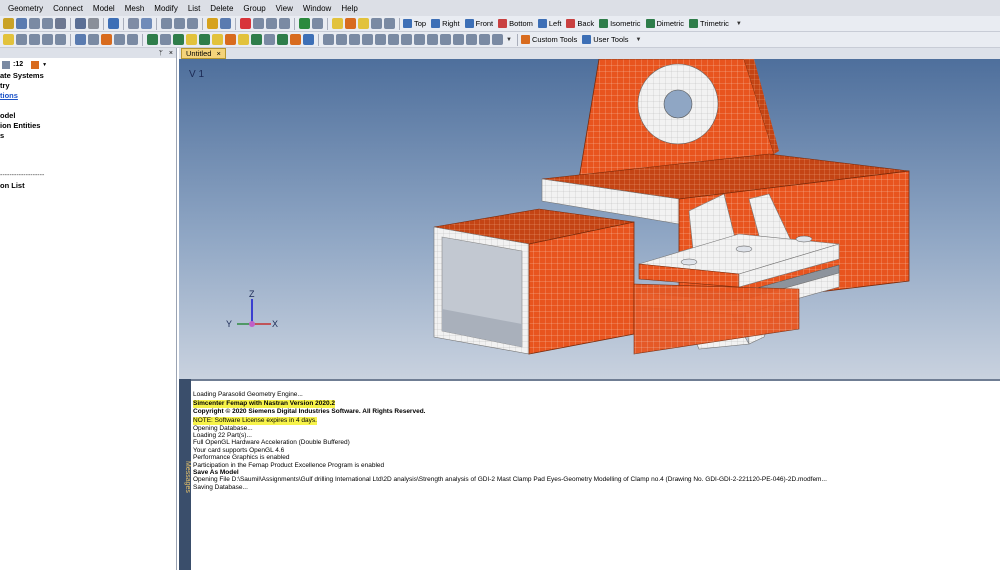 Image resolution: width=1000 pixels, height=570 pixels. Describe the element at coordinates (258, 23) in the screenshot. I see `pan-icon` at that location.